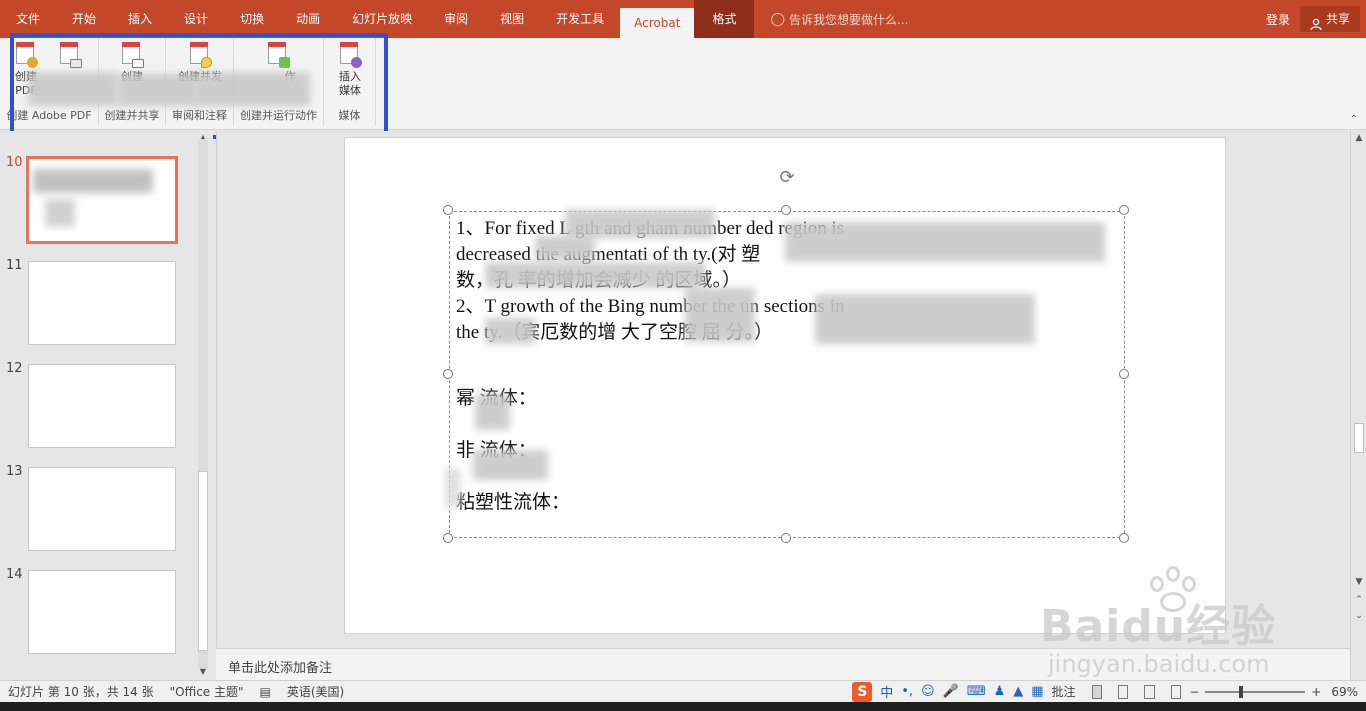 The width and height of the screenshot is (1366, 711). I want to click on language-indicator: 英语(美国), so click(315, 691).